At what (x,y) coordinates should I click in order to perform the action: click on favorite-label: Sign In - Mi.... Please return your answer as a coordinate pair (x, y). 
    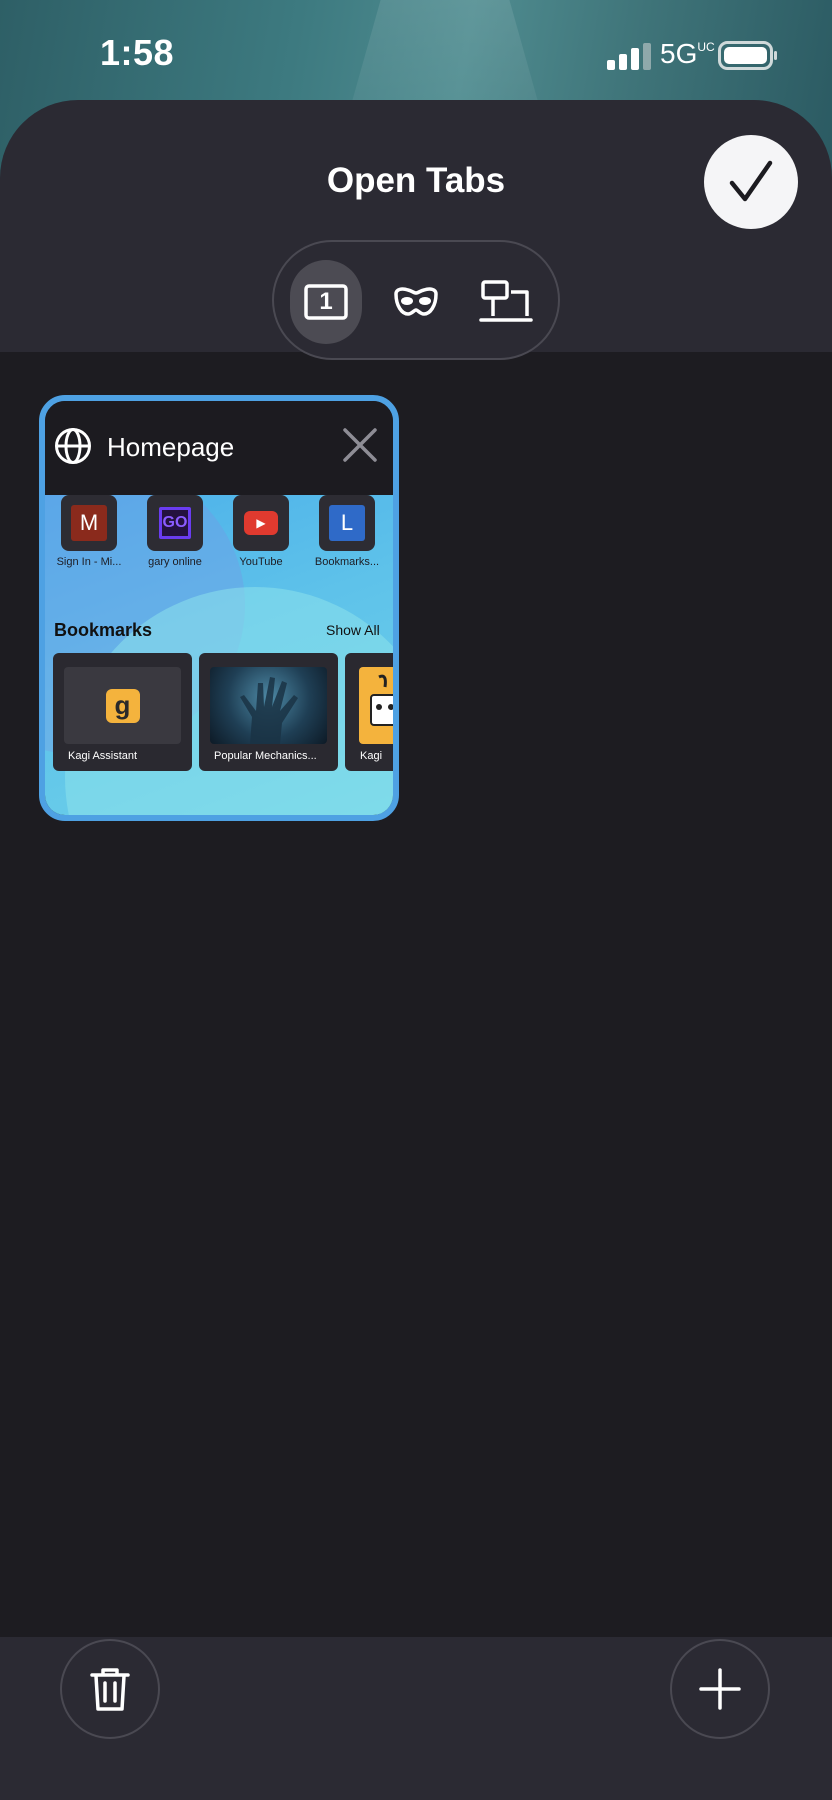
    Looking at the image, I should click on (89, 562).